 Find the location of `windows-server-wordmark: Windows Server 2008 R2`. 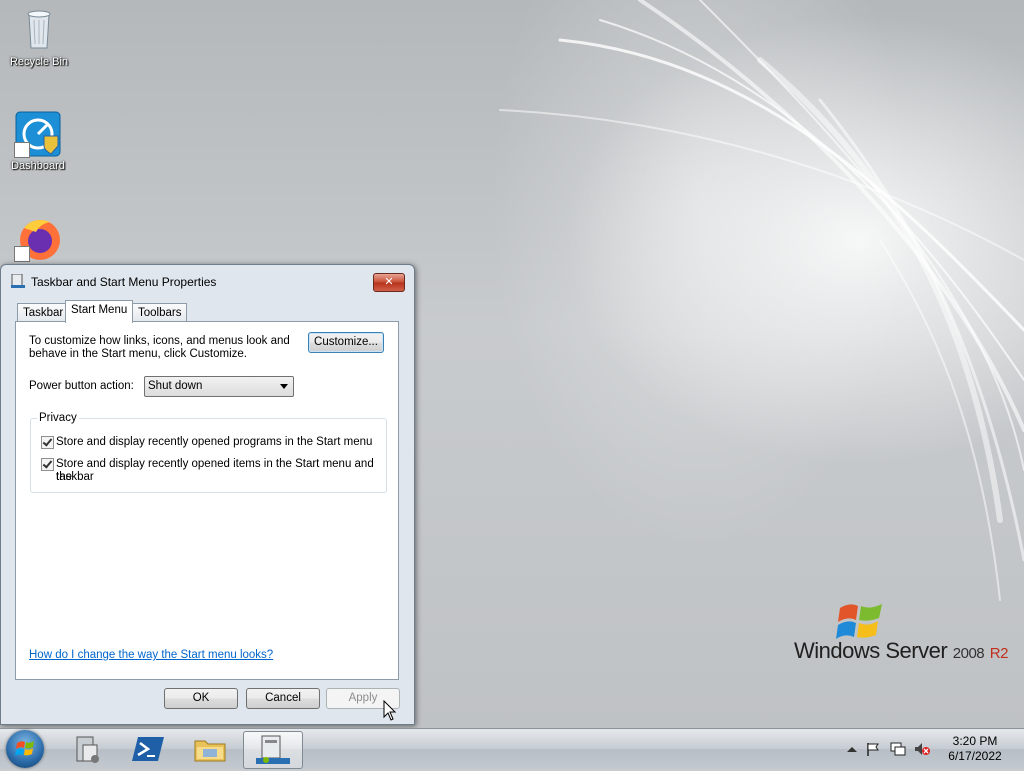

windows-server-wordmark: Windows Server 2008 R2 is located at coordinates (901, 651).